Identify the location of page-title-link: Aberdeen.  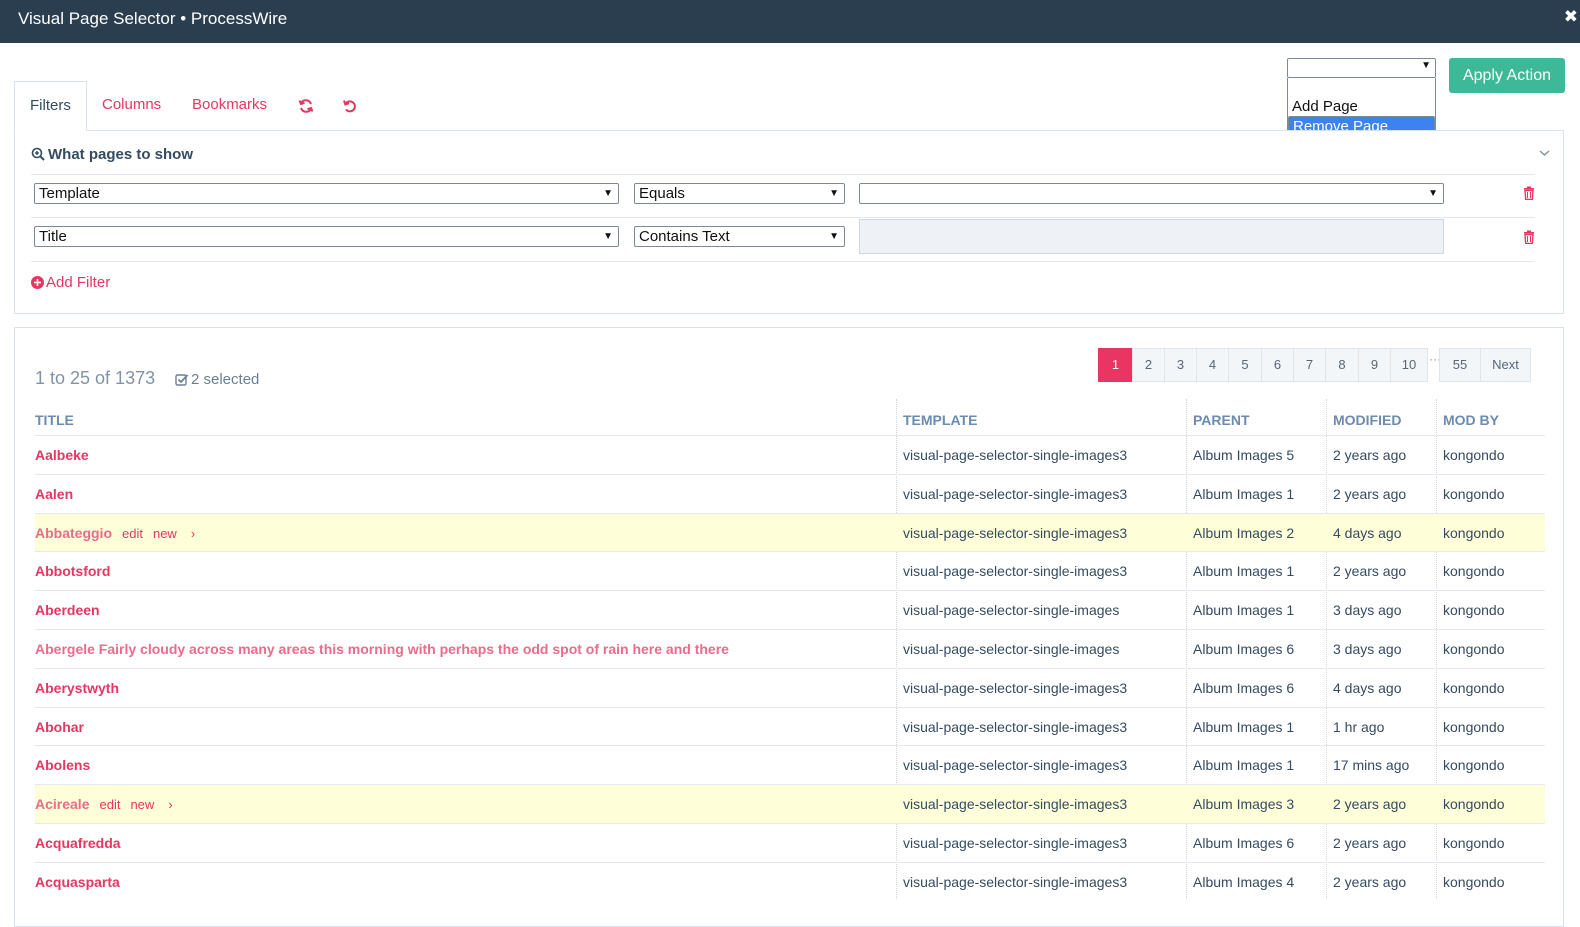
(67, 610).